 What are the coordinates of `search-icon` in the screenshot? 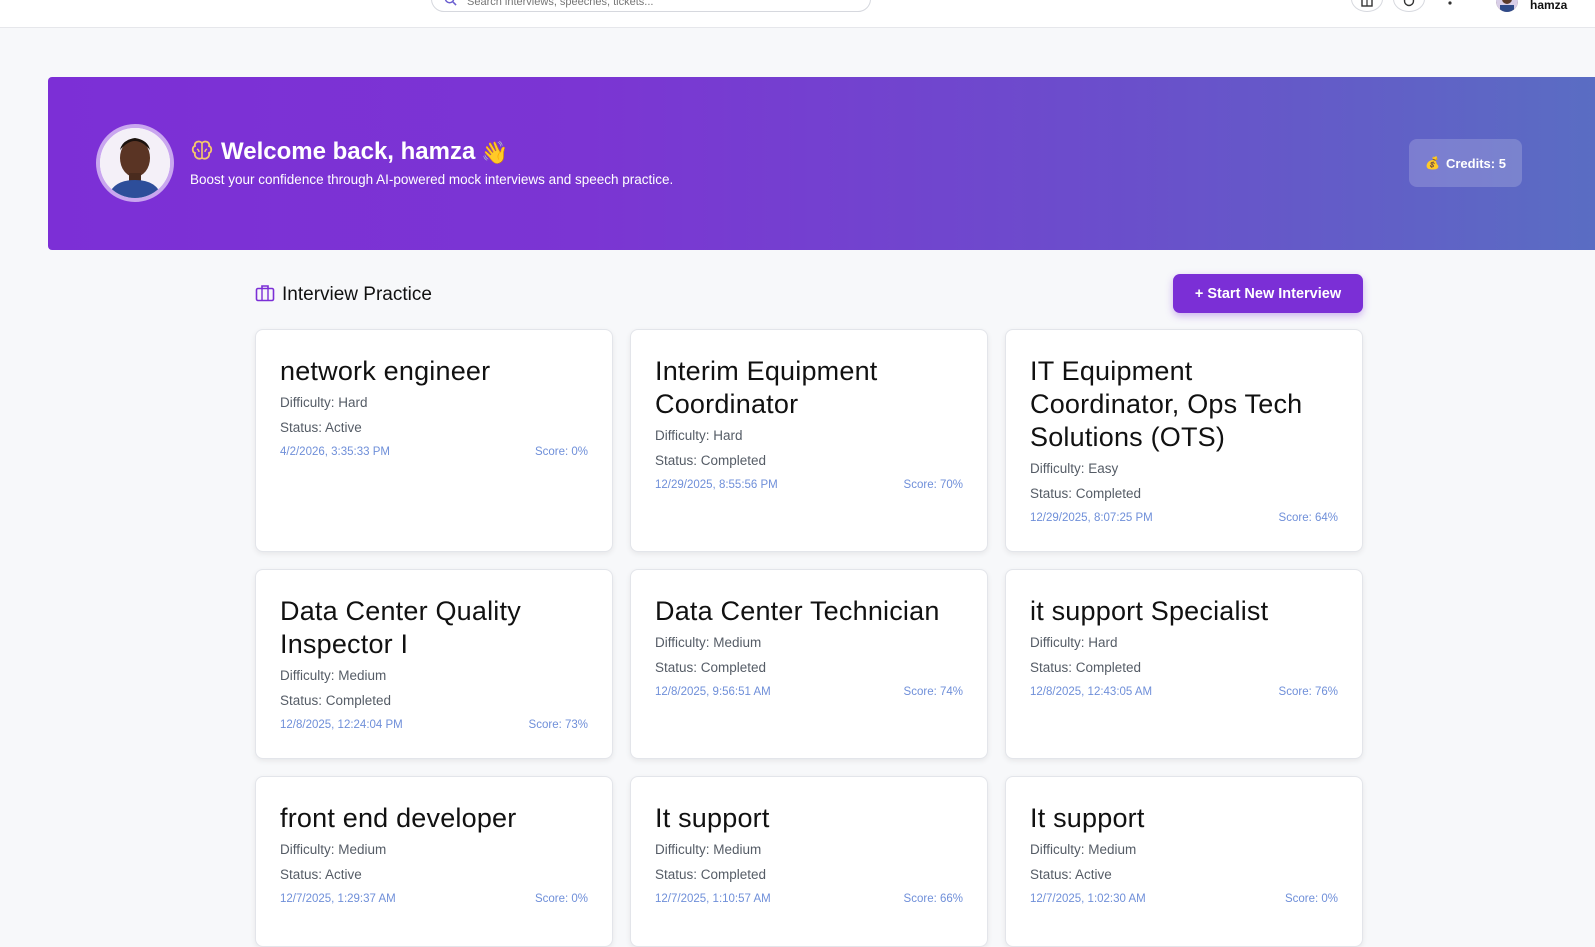 It's located at (451, 3).